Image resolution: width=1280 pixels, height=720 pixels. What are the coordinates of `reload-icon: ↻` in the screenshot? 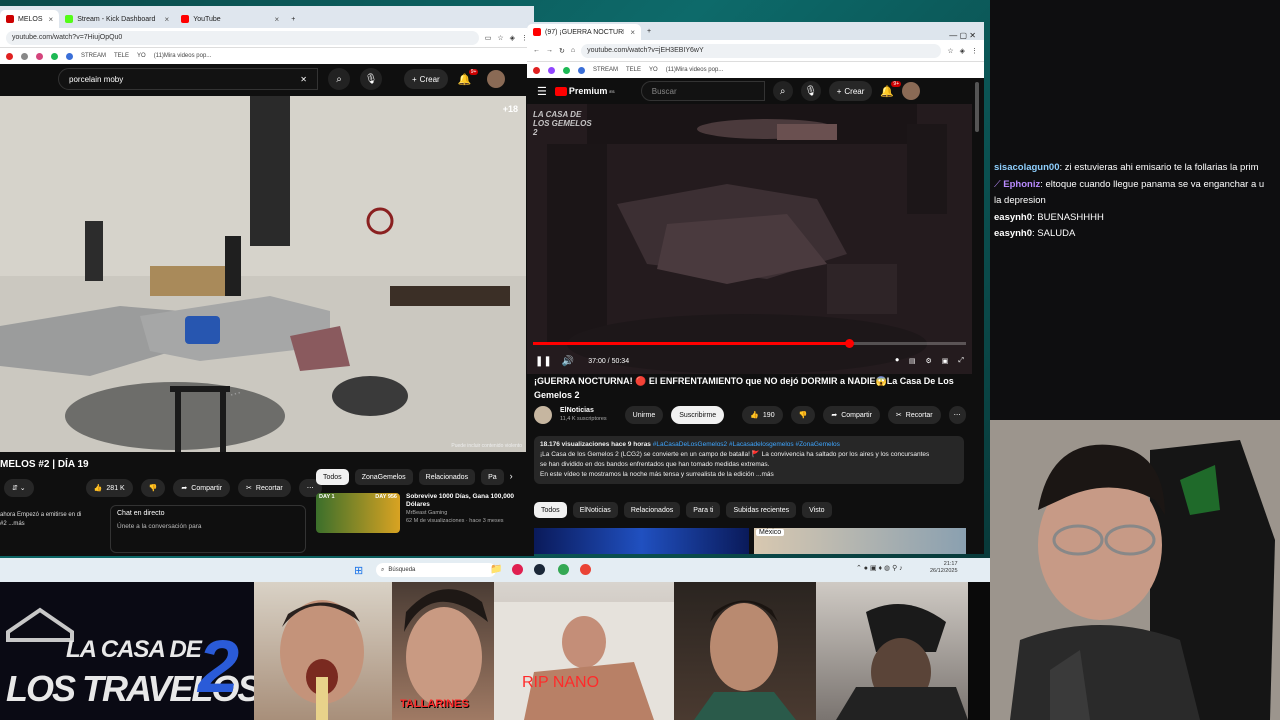 It's located at (562, 51).